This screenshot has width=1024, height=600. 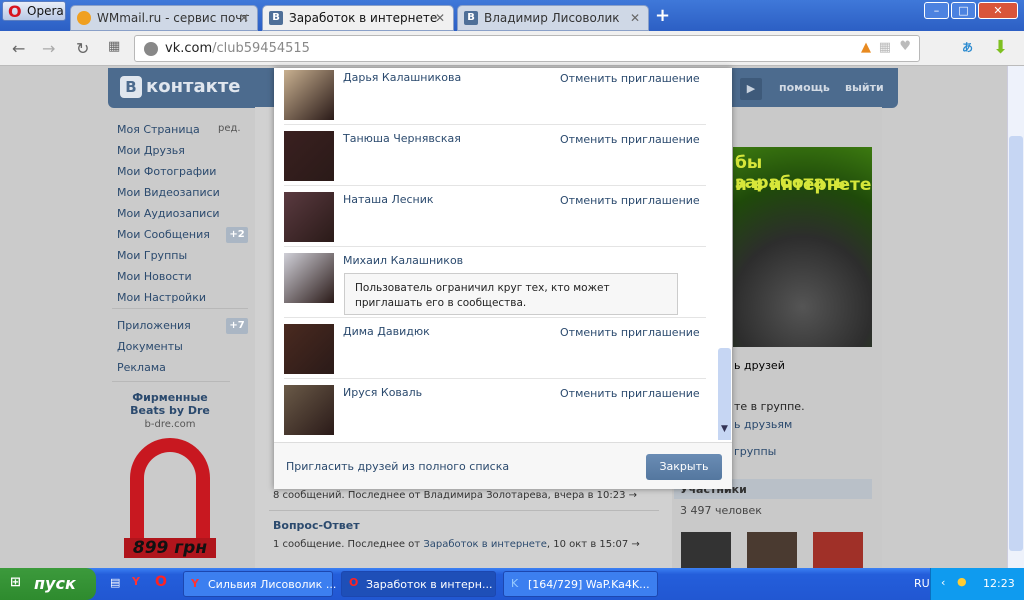 I want to click on address-bar: vk.com/club59454515 ▲ ▦ ♥, so click(x=527, y=48).